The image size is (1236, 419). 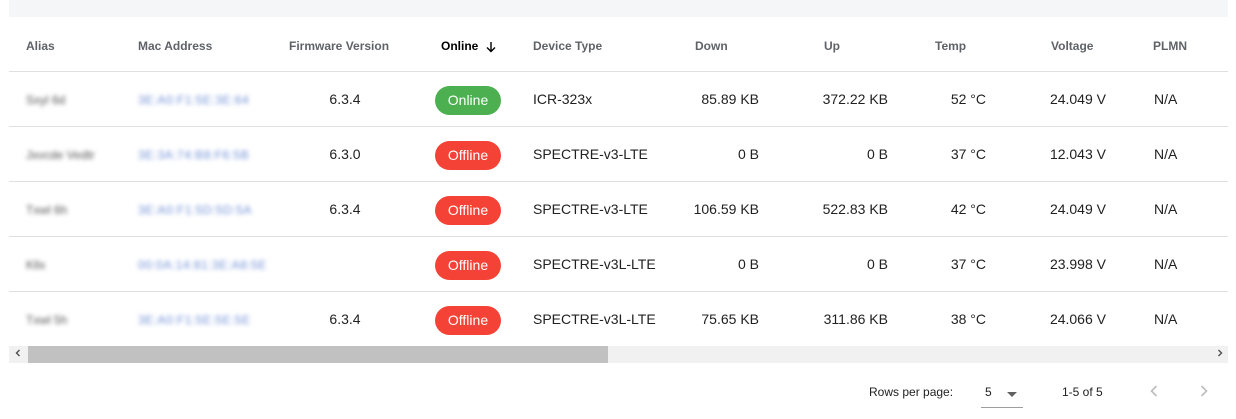 I want to click on up-cell: 311.86 KB, so click(x=855, y=319).